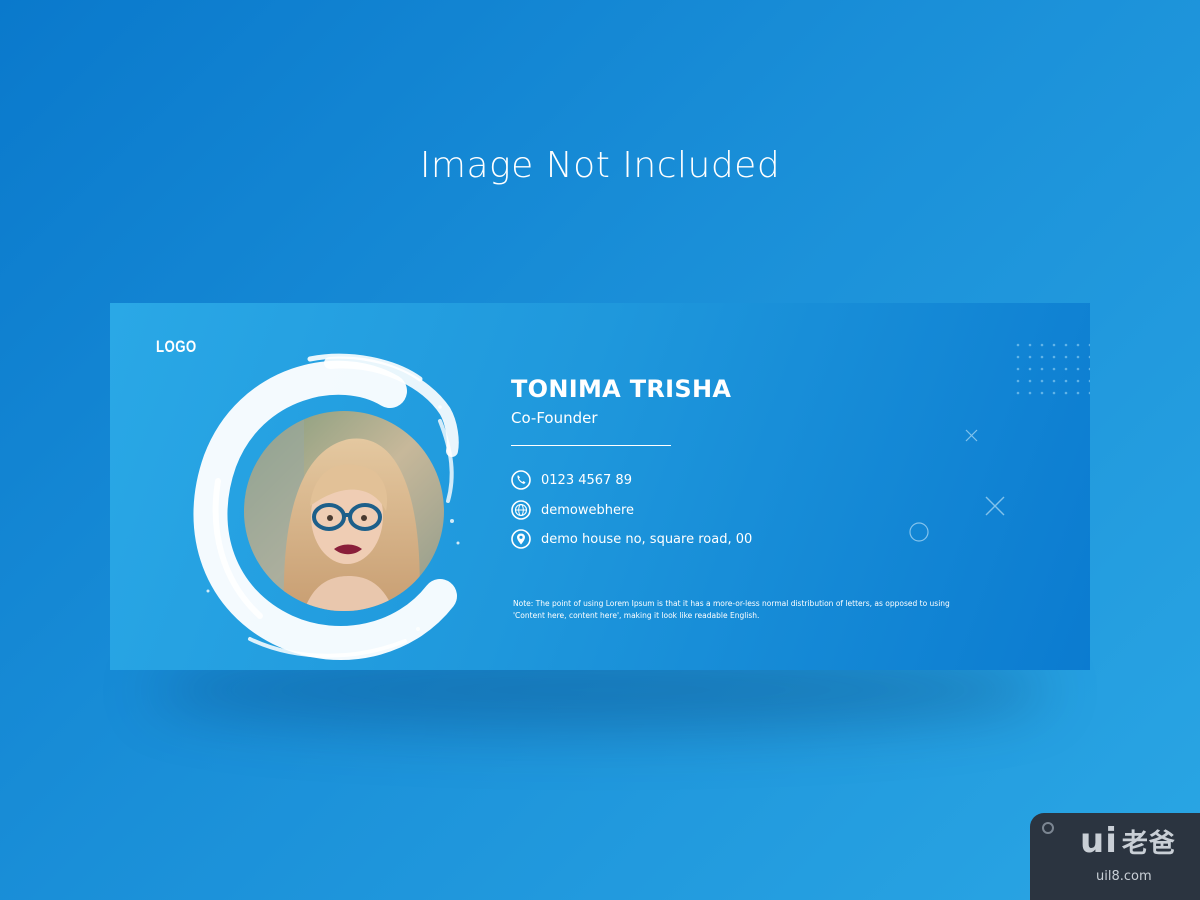 This screenshot has width=1200, height=900. I want to click on person-name: TONIMA TRISHA, so click(621, 389).